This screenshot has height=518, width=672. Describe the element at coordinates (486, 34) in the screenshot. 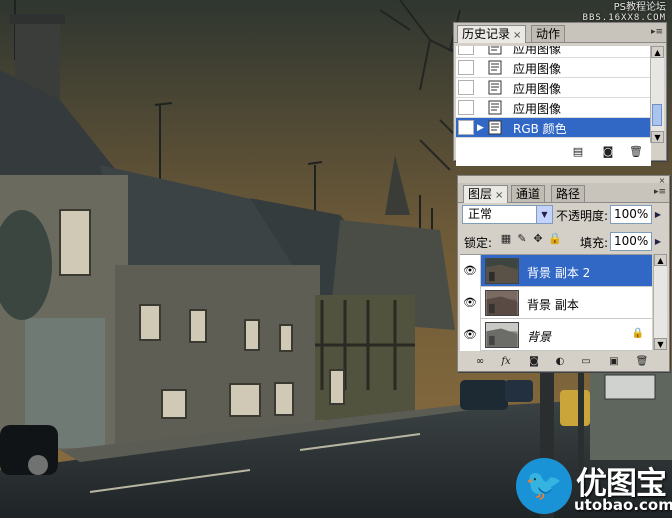

I see `tab-history-label: 历史记录` at that location.